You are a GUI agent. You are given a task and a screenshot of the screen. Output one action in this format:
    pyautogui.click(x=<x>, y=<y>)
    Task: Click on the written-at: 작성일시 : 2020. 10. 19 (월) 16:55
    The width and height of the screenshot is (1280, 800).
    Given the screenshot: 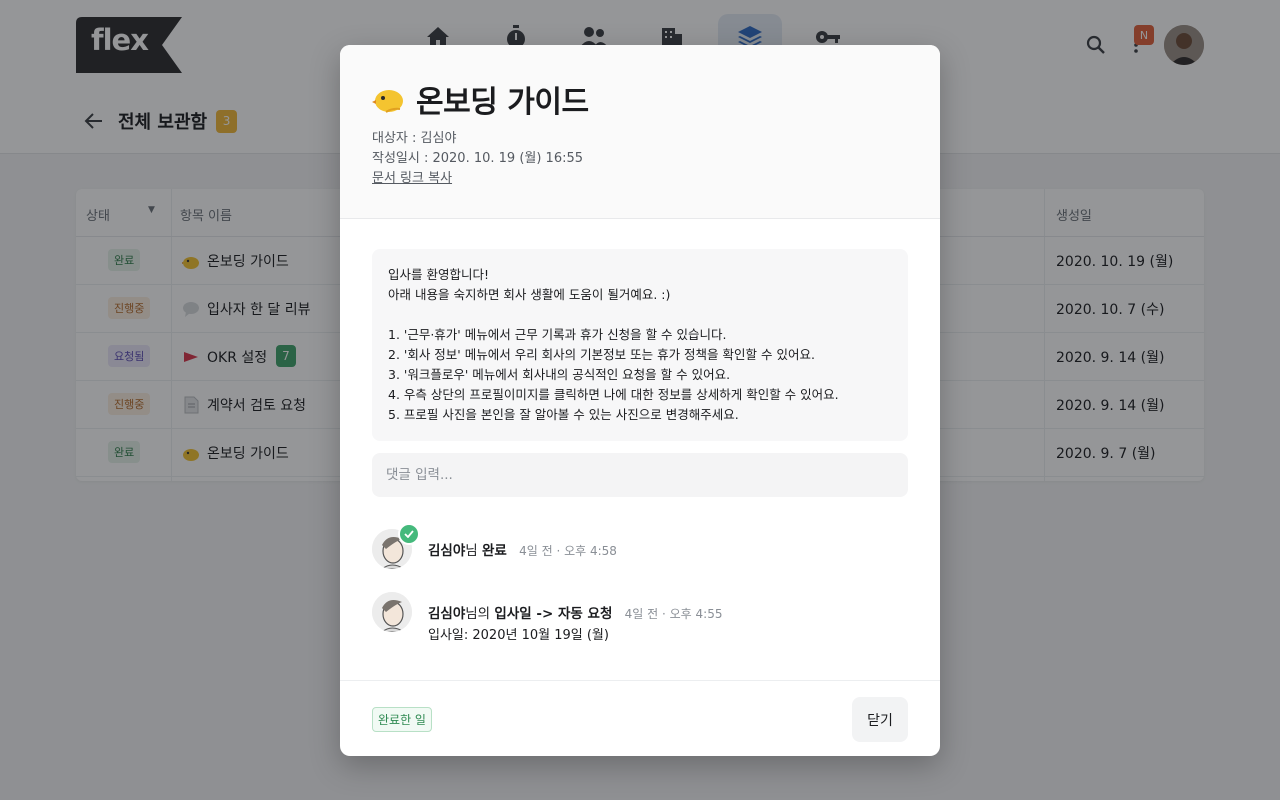 What is the action you would take?
    pyautogui.click(x=478, y=158)
    